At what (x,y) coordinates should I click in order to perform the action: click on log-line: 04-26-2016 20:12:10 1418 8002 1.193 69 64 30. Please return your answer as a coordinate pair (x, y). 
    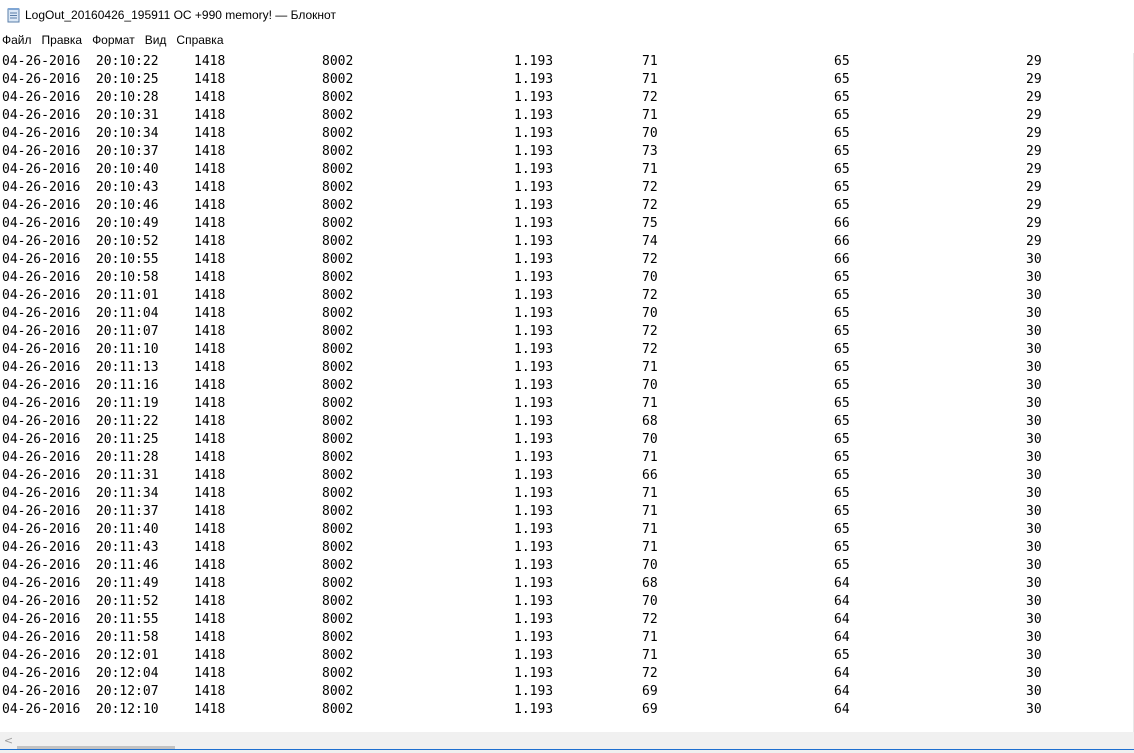
    Looking at the image, I should click on (567, 710).